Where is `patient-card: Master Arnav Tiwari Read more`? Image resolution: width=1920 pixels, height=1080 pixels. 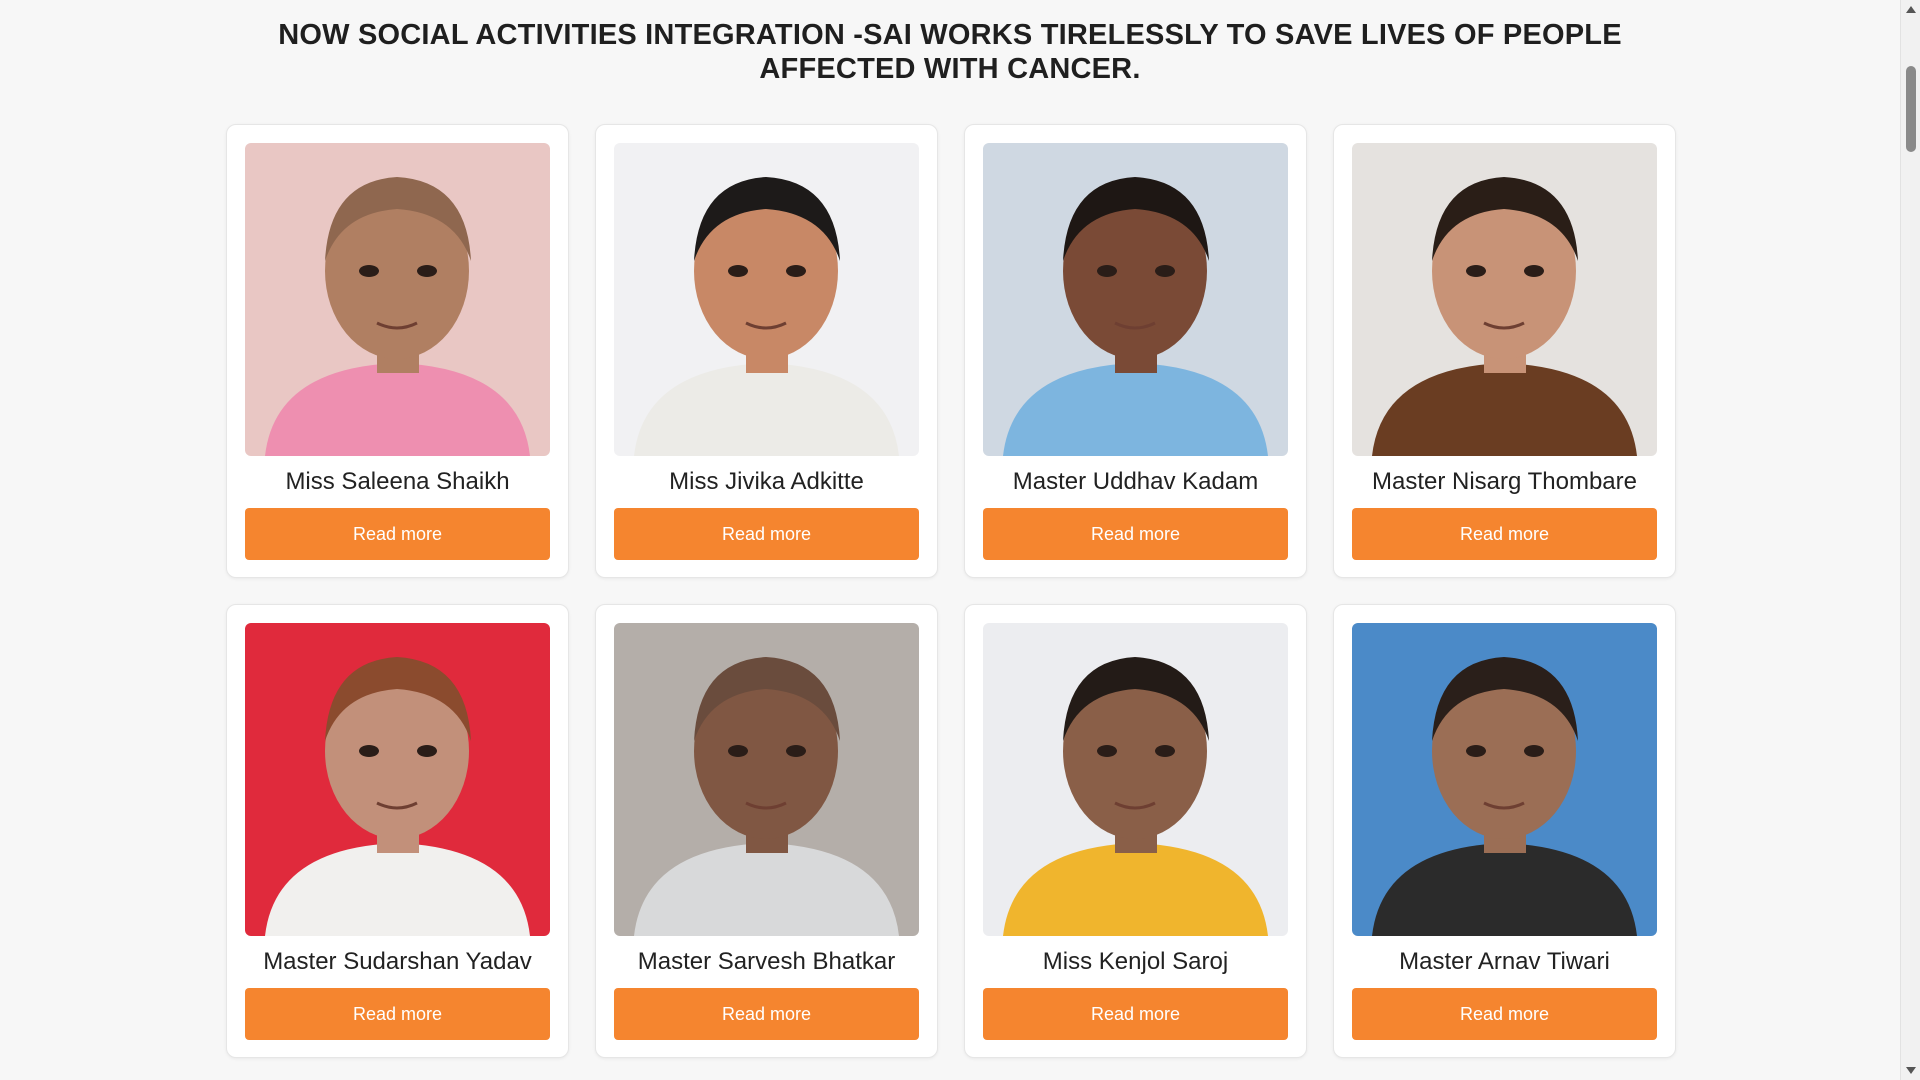
patient-card: Master Arnav Tiwari Read more is located at coordinates (1504, 831).